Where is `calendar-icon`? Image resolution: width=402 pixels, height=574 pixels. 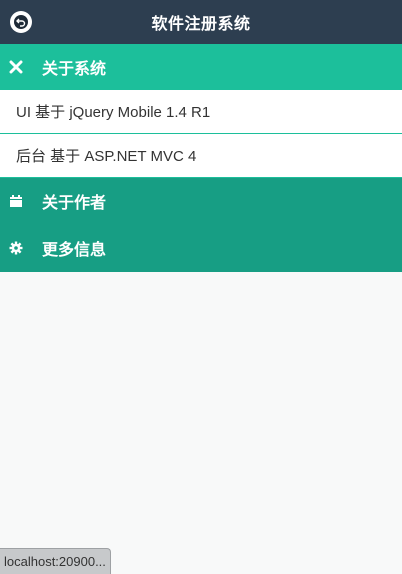
calendar-icon is located at coordinates (16, 201).